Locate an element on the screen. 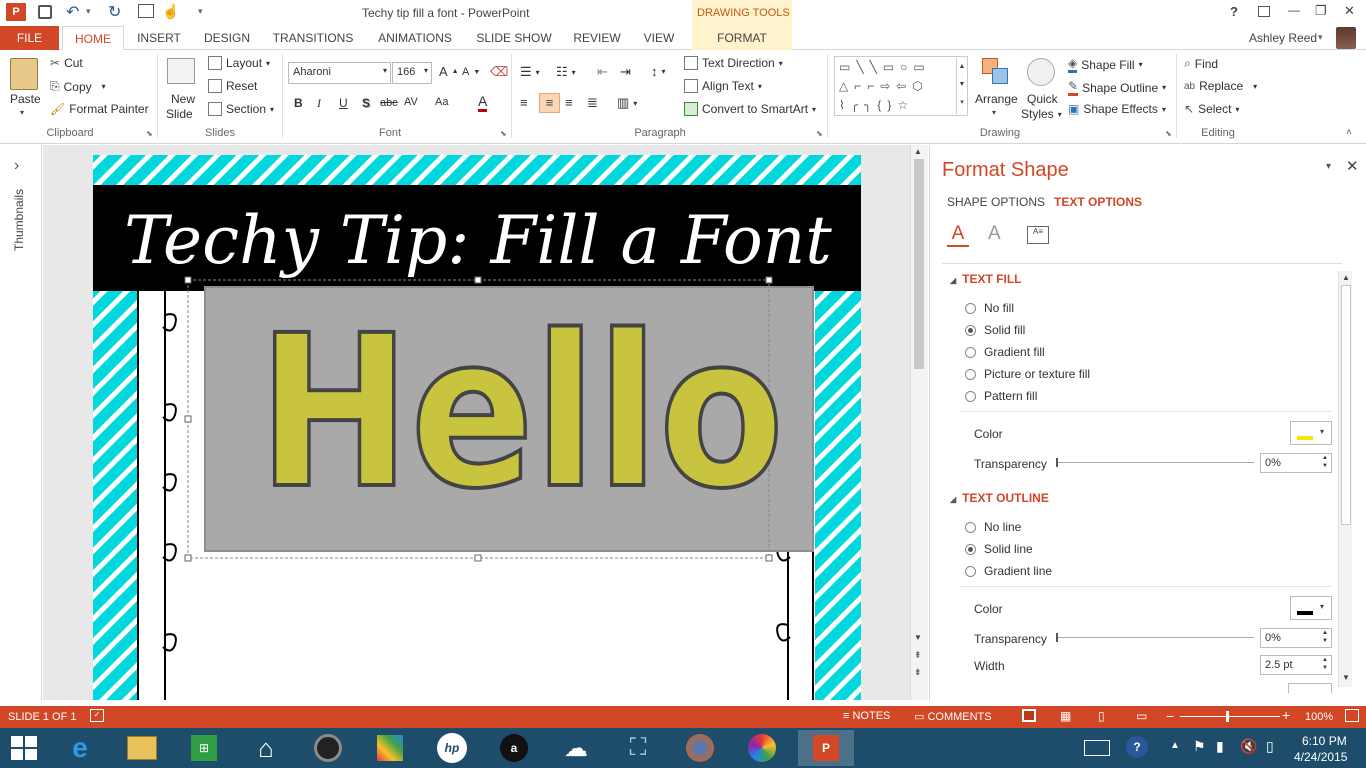 This screenshot has height=768, width=1366. radio-no-line: No line is located at coordinates (993, 527).